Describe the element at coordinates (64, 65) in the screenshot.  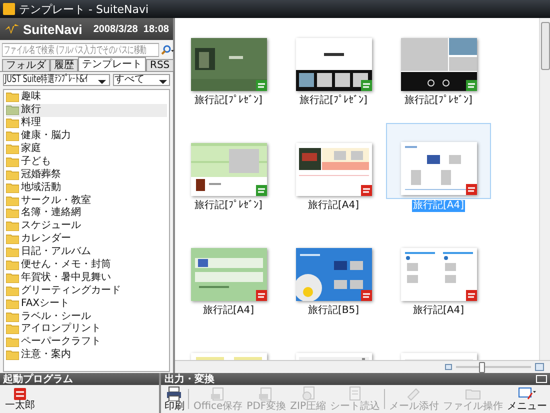
I see `tab: 履歴` at that location.